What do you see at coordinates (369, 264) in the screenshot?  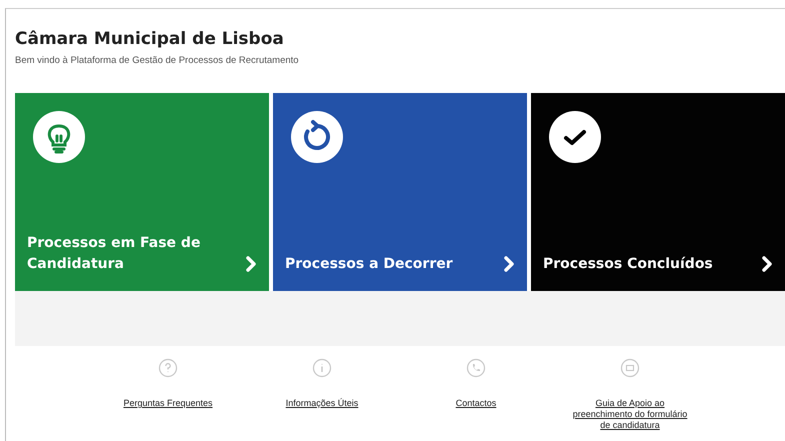 I see `tile-label: Processos a Decorrer` at bounding box center [369, 264].